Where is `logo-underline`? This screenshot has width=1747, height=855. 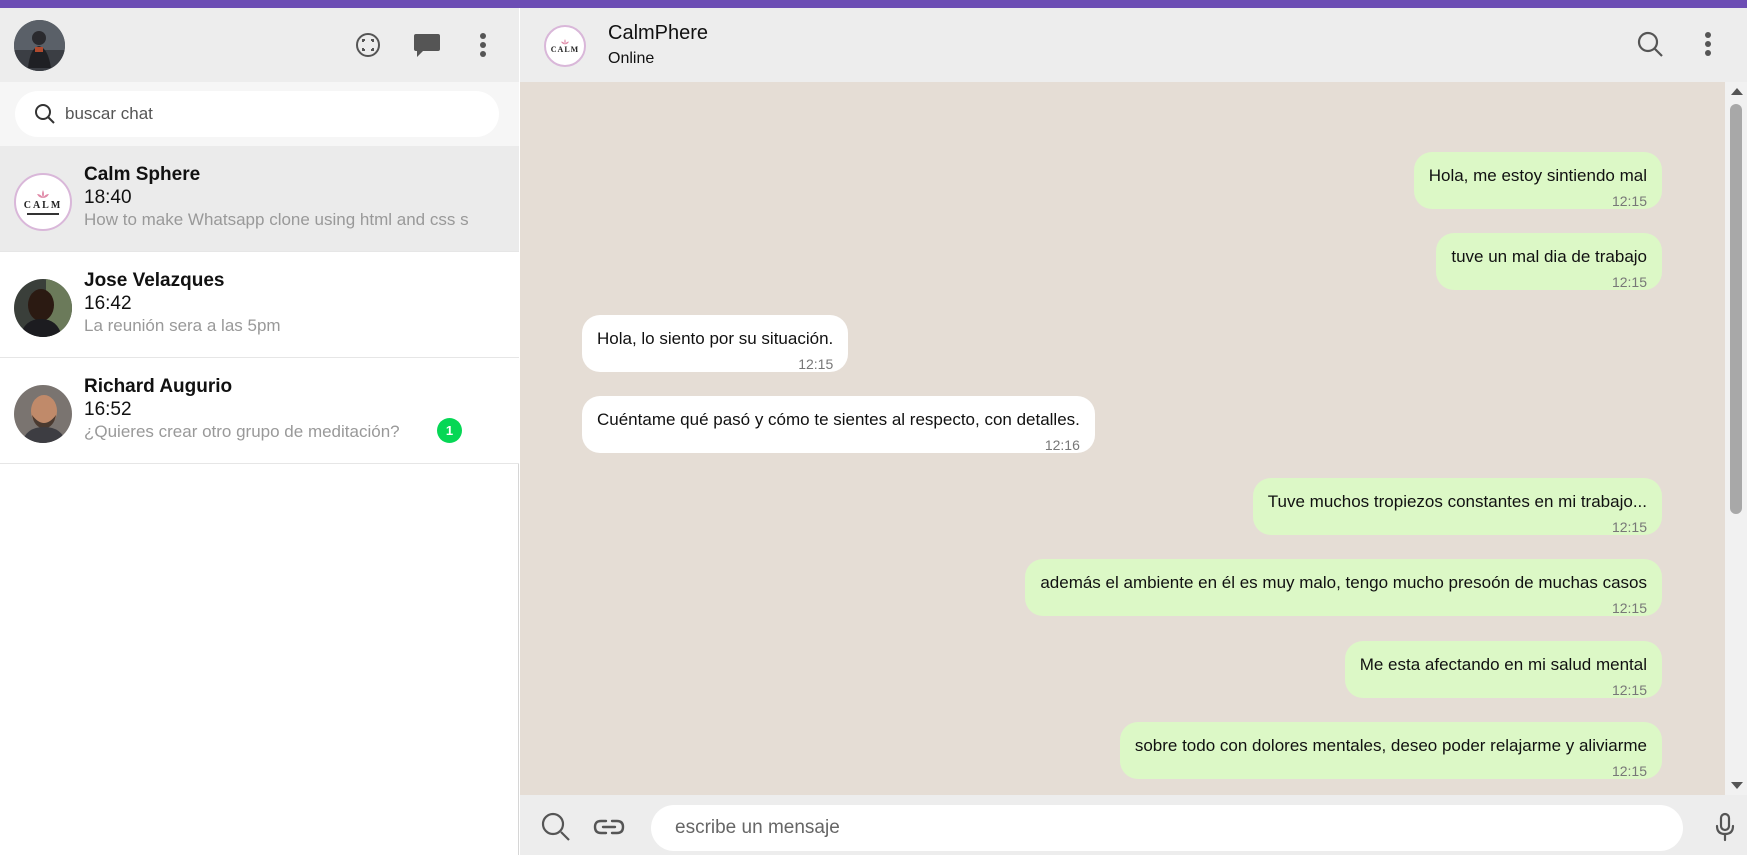 logo-underline is located at coordinates (43, 213).